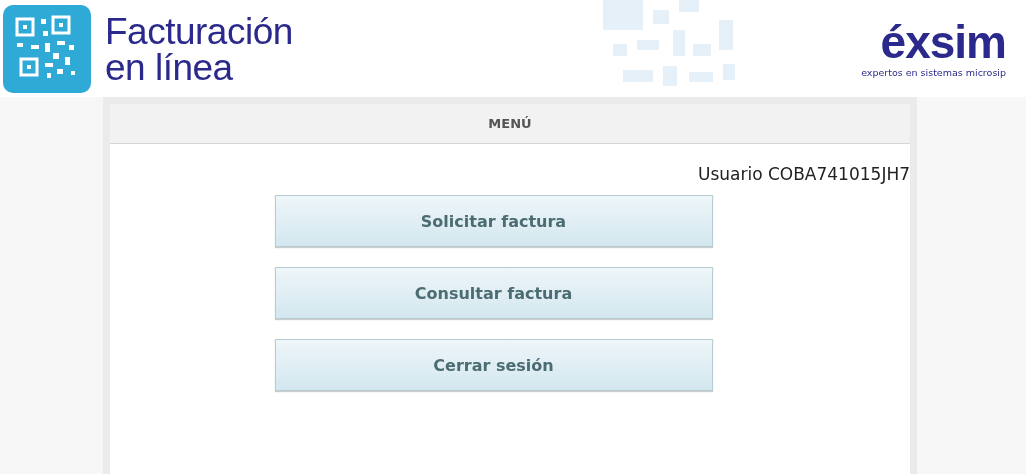  What do you see at coordinates (169, 67) in the screenshot?
I see `app-title: en línea` at bounding box center [169, 67].